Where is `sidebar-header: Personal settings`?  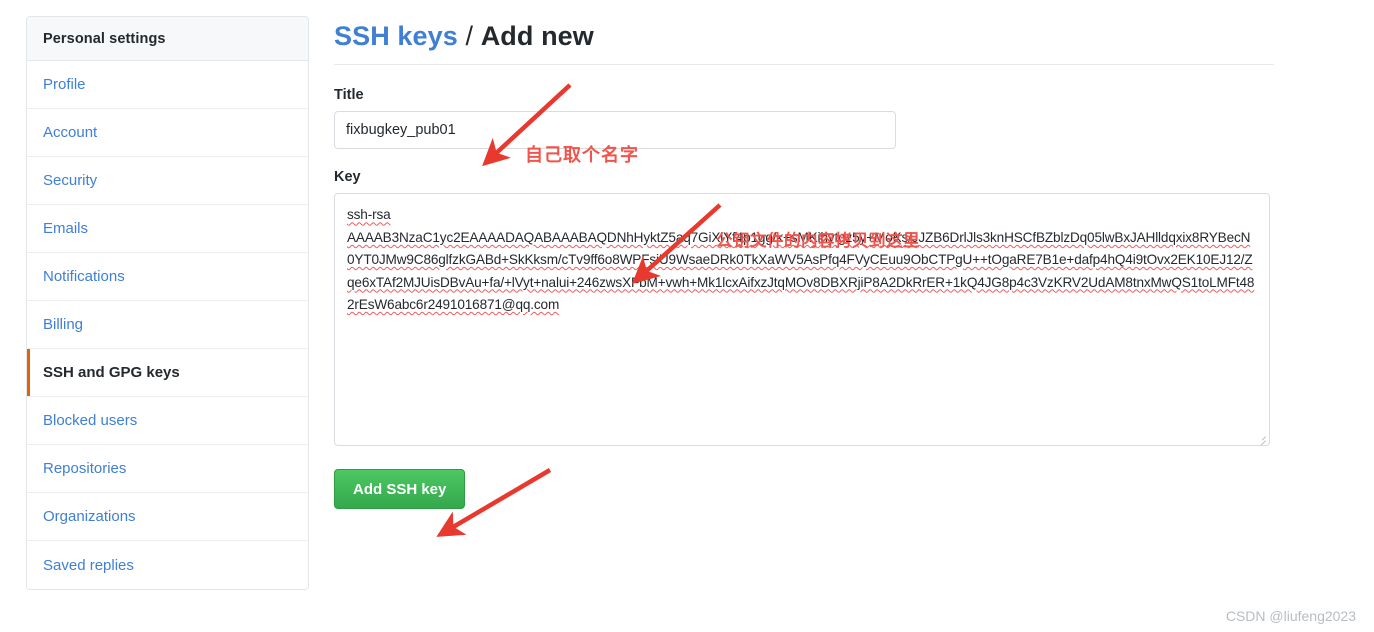 sidebar-header: Personal settings is located at coordinates (167, 39).